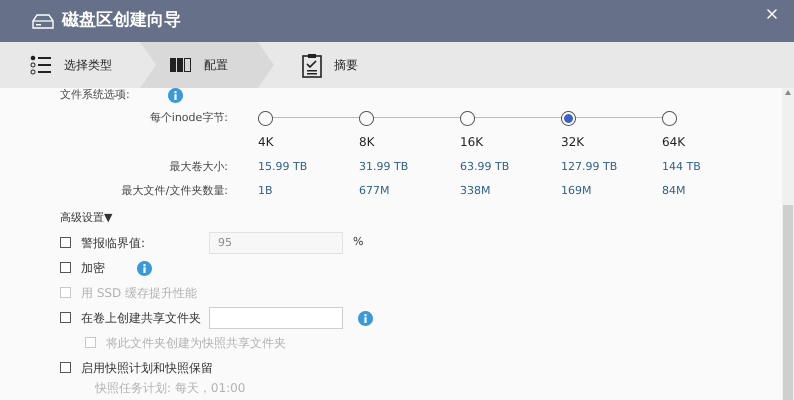 This screenshot has width=794, height=400. What do you see at coordinates (196, 343) in the screenshot?
I see `option-label: 将此文件夹创建为快照共享文件夹` at bounding box center [196, 343].